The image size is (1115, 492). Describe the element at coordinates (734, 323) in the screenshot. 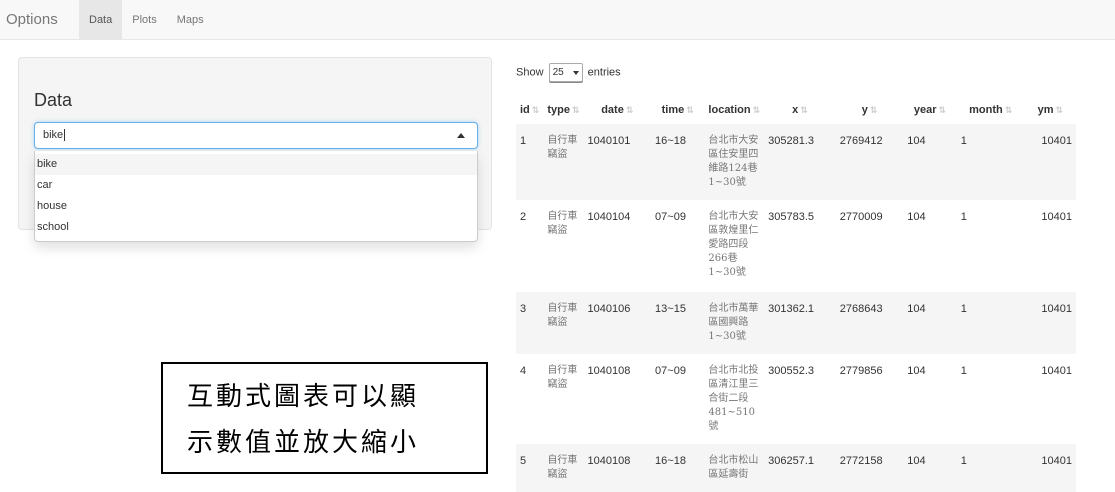

I see `cell-location: 台北市萬華區國興路1~30號` at that location.